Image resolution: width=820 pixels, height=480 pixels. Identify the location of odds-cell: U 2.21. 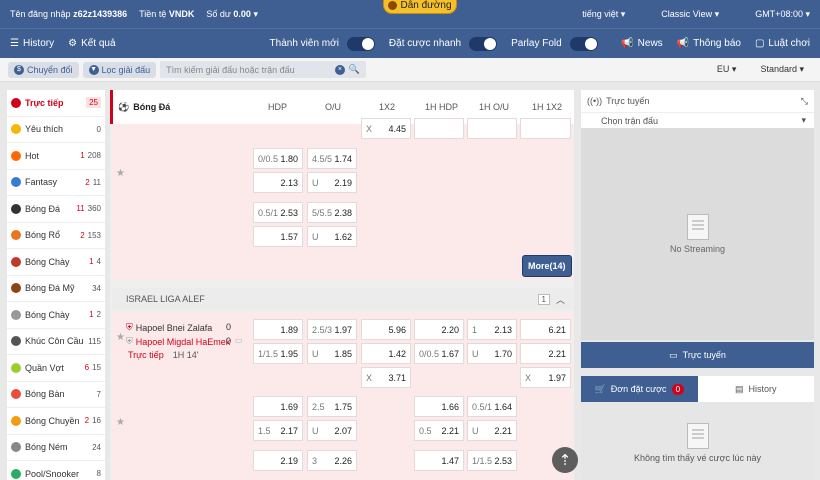
(492, 430).